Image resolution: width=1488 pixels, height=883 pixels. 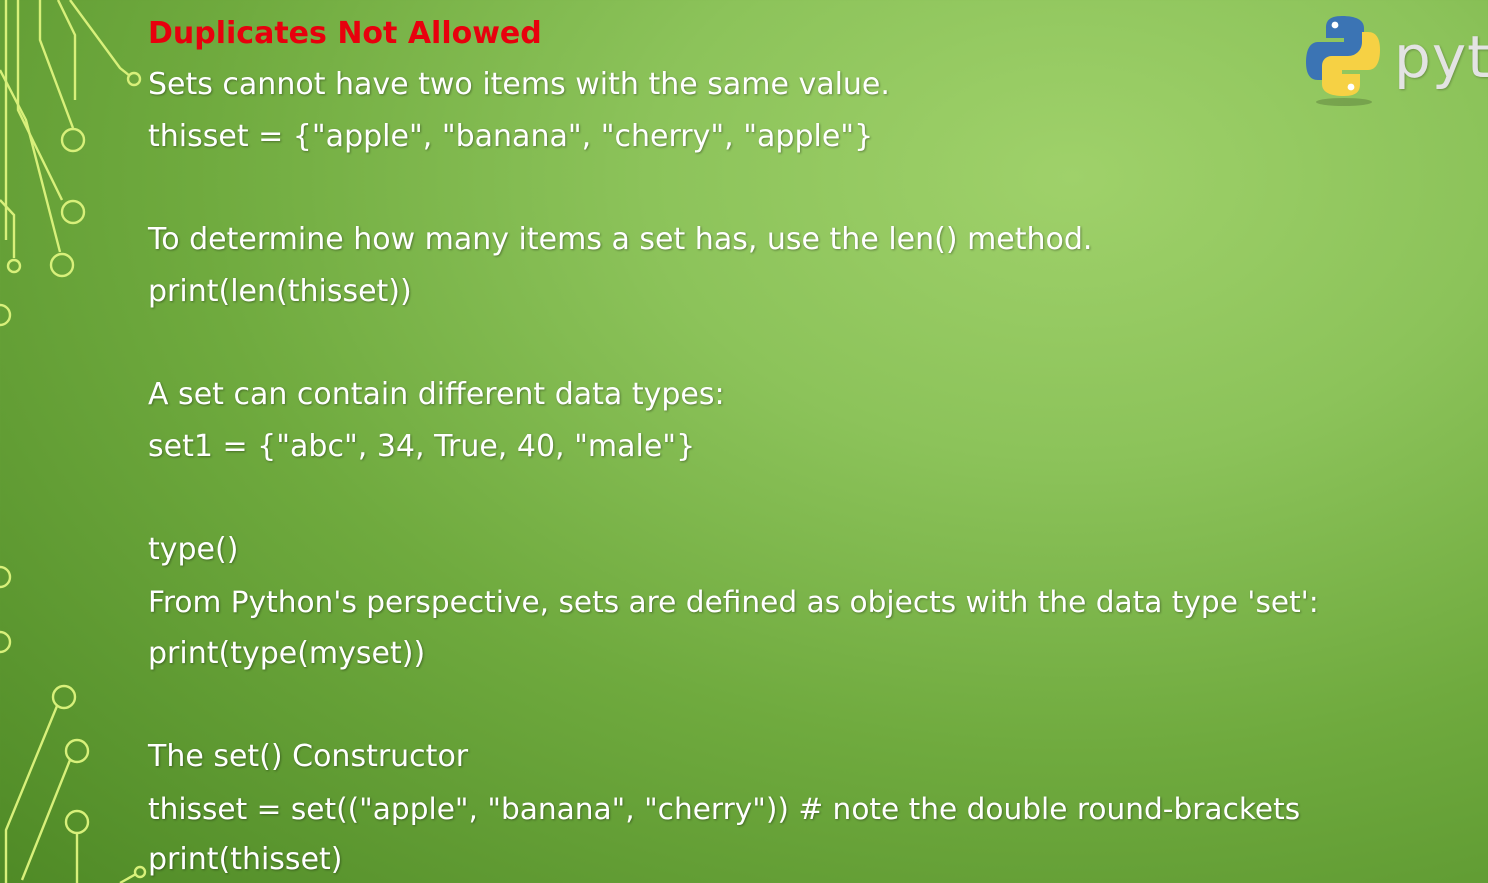 I want to click on text-line-type-function: type(), so click(x=193, y=549).